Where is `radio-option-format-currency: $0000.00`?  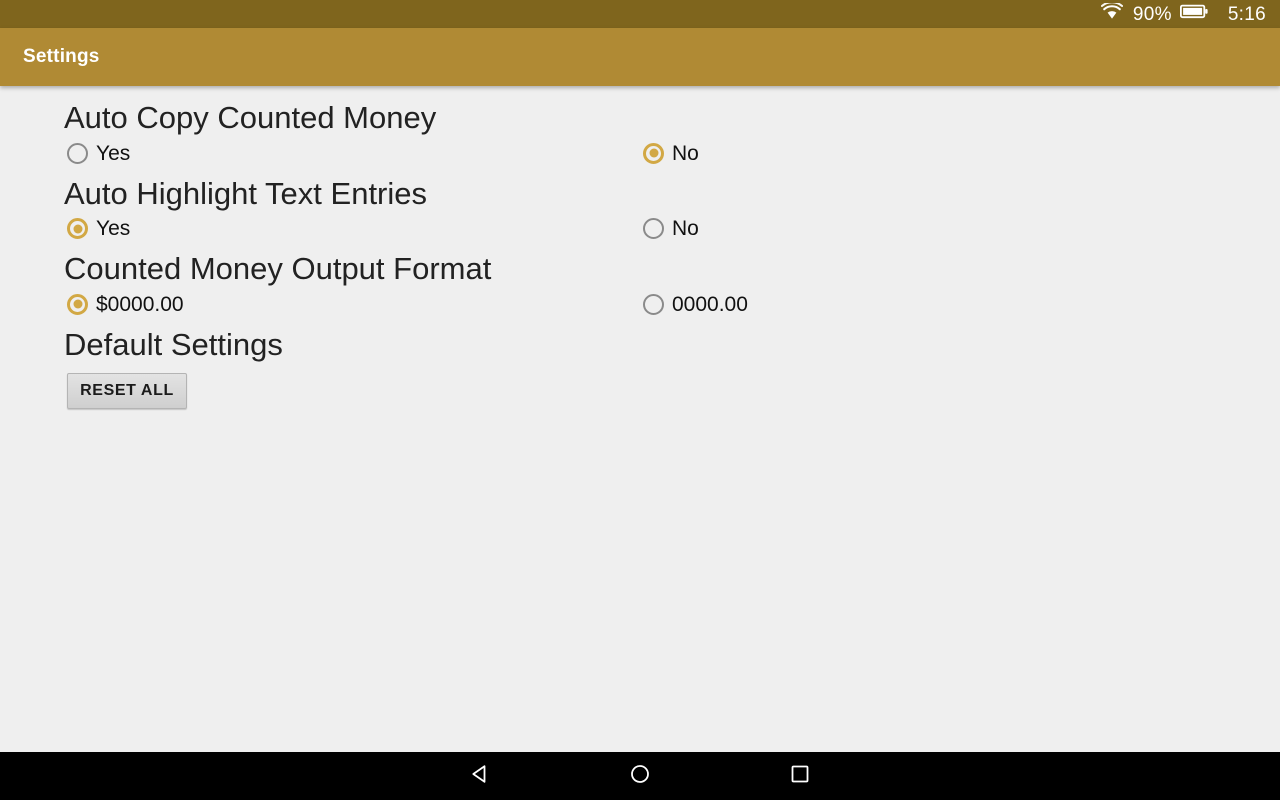
radio-option-format-currency: $0000.00 is located at coordinates (355, 304).